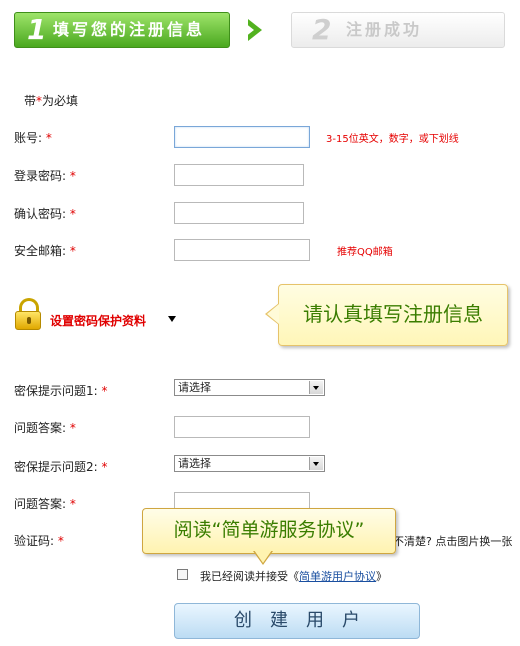  I want to click on question2-label: 密保提示问题2: *, so click(61, 466).